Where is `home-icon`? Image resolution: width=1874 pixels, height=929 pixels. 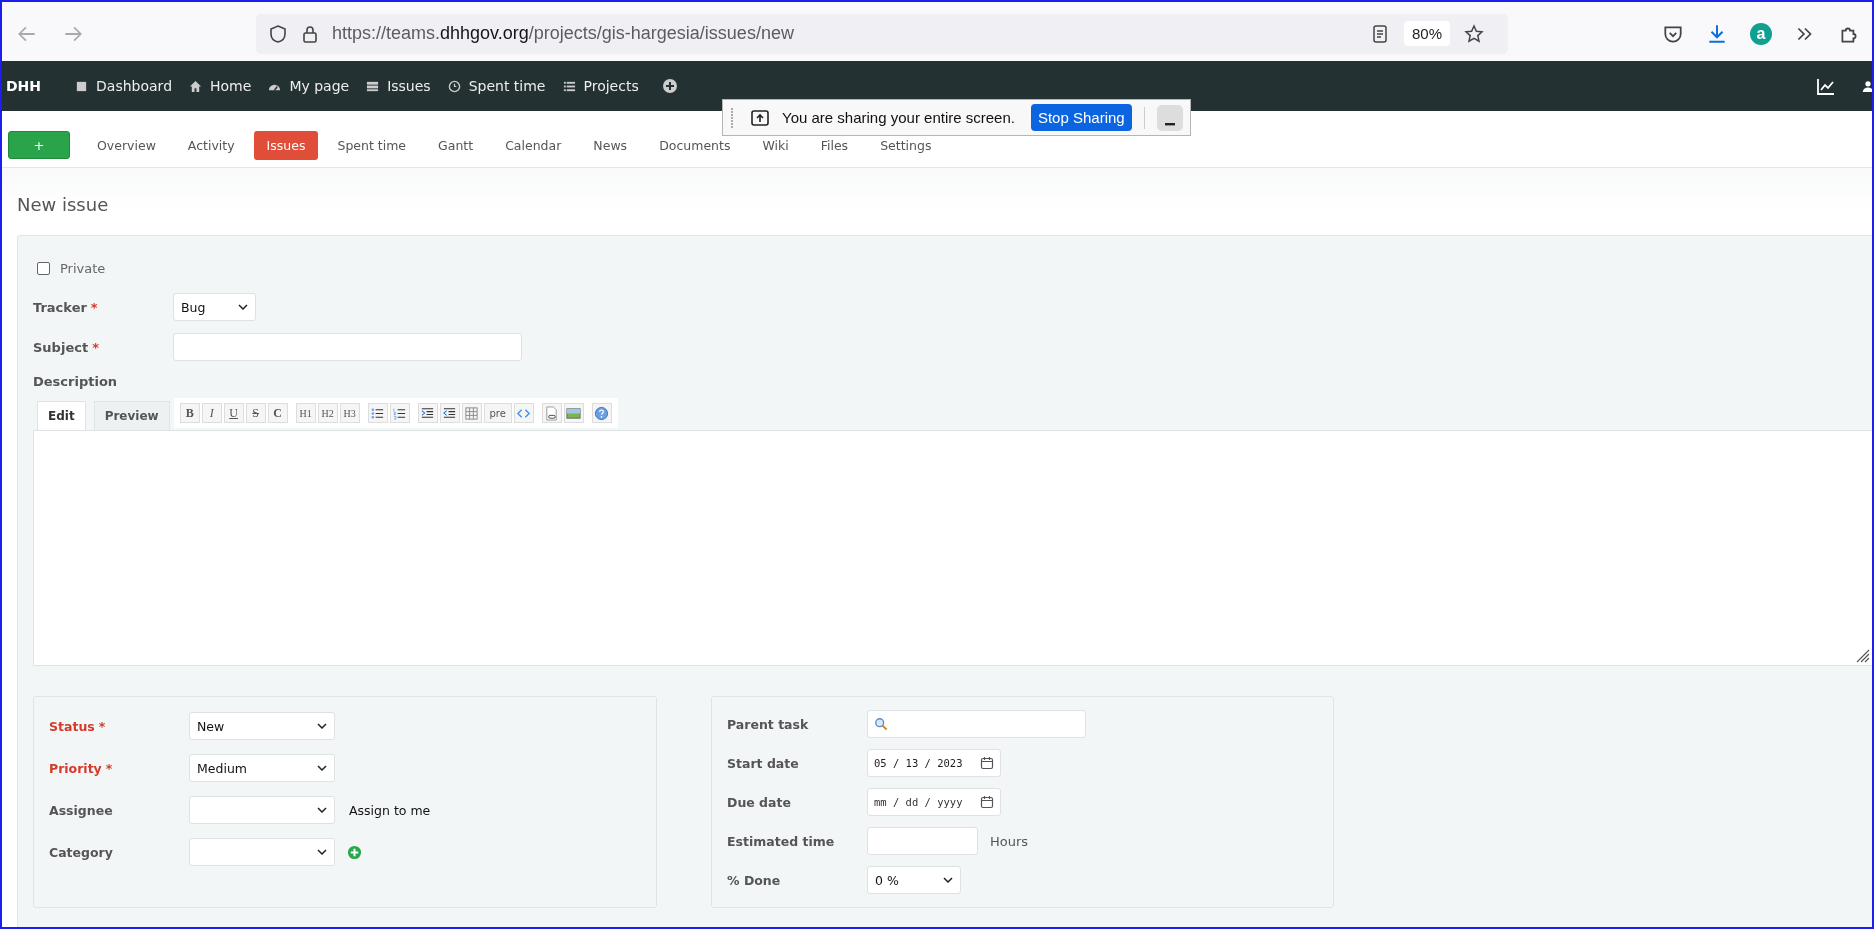
home-icon is located at coordinates (196, 86).